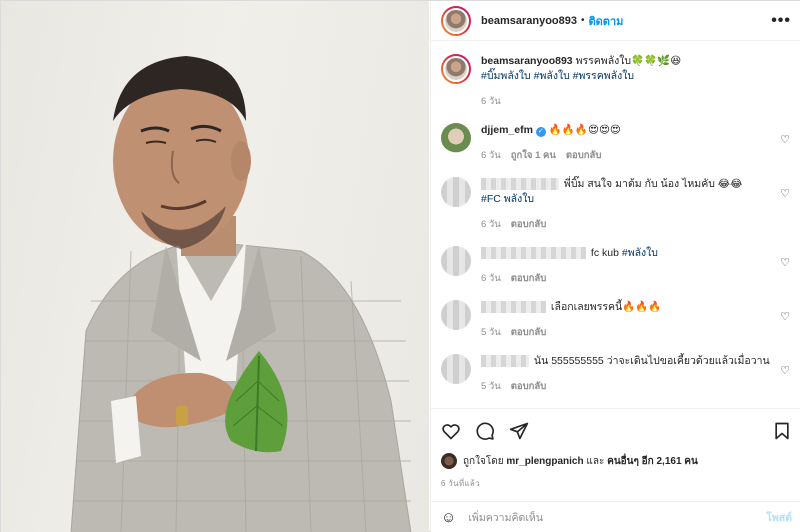 The width and height of the screenshot is (800, 532). What do you see at coordinates (640, 253) in the screenshot?
I see `comment-hashtag: #พลังใบ` at bounding box center [640, 253].